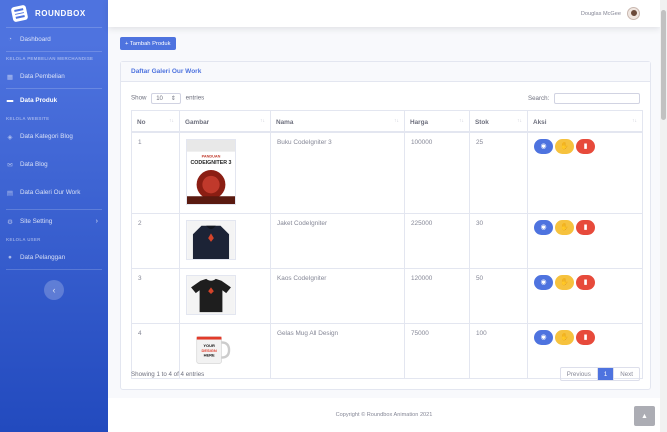 The width and height of the screenshot is (667, 432). I want to click on sidebar-divider, so click(54, 269).